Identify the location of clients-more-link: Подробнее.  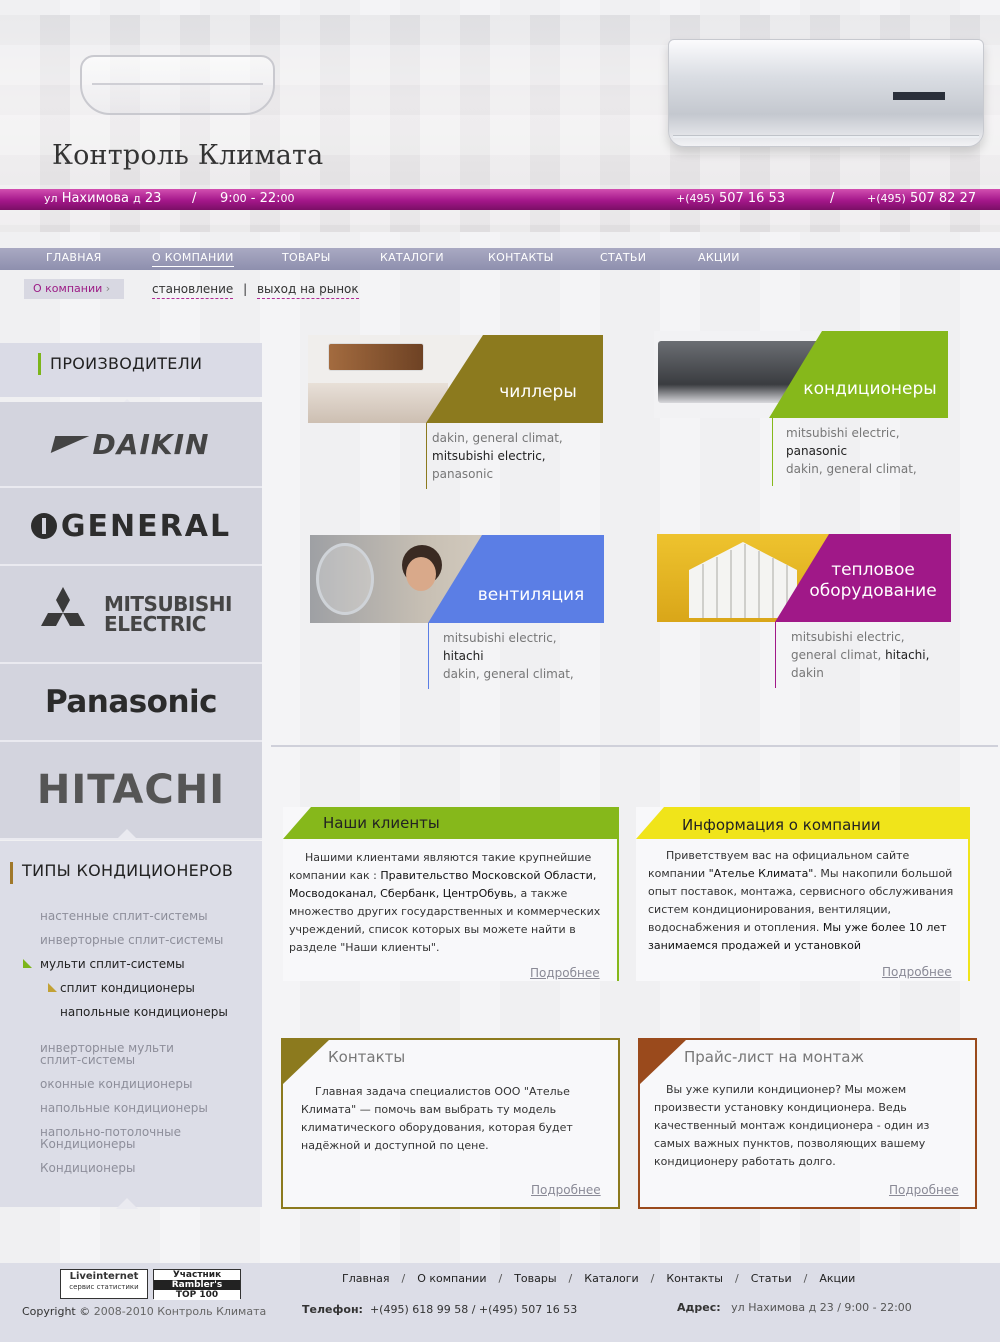
(565, 973).